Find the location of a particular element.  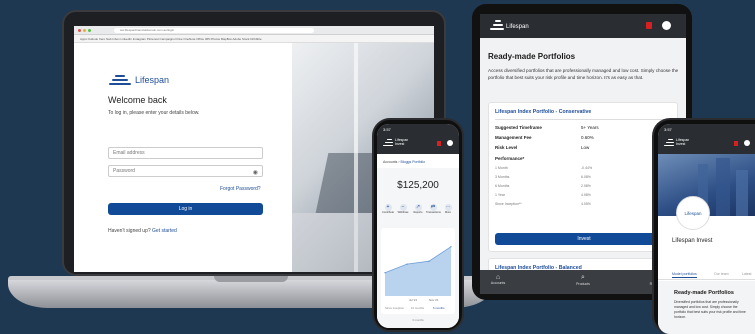

nav-accounts: ⌂ Accounts is located at coordinates (498, 279).